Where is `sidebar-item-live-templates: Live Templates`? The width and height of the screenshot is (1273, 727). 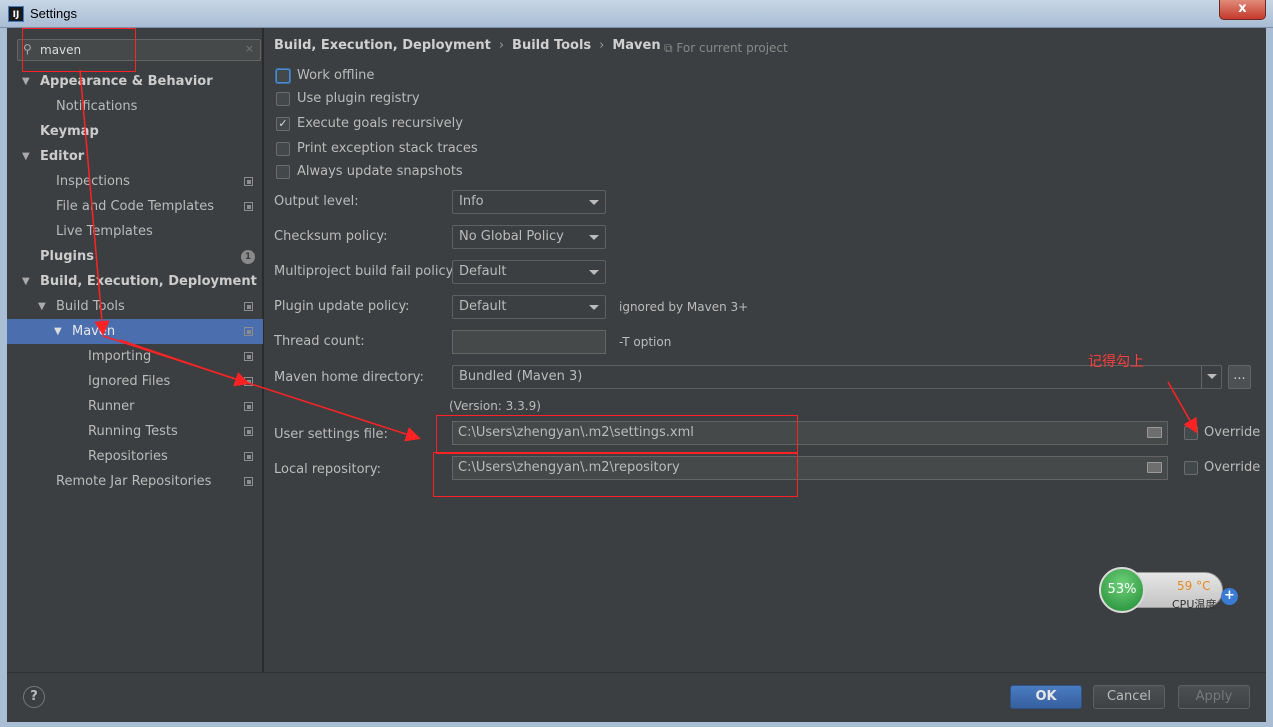 sidebar-item-live-templates: Live Templates is located at coordinates (135, 231).